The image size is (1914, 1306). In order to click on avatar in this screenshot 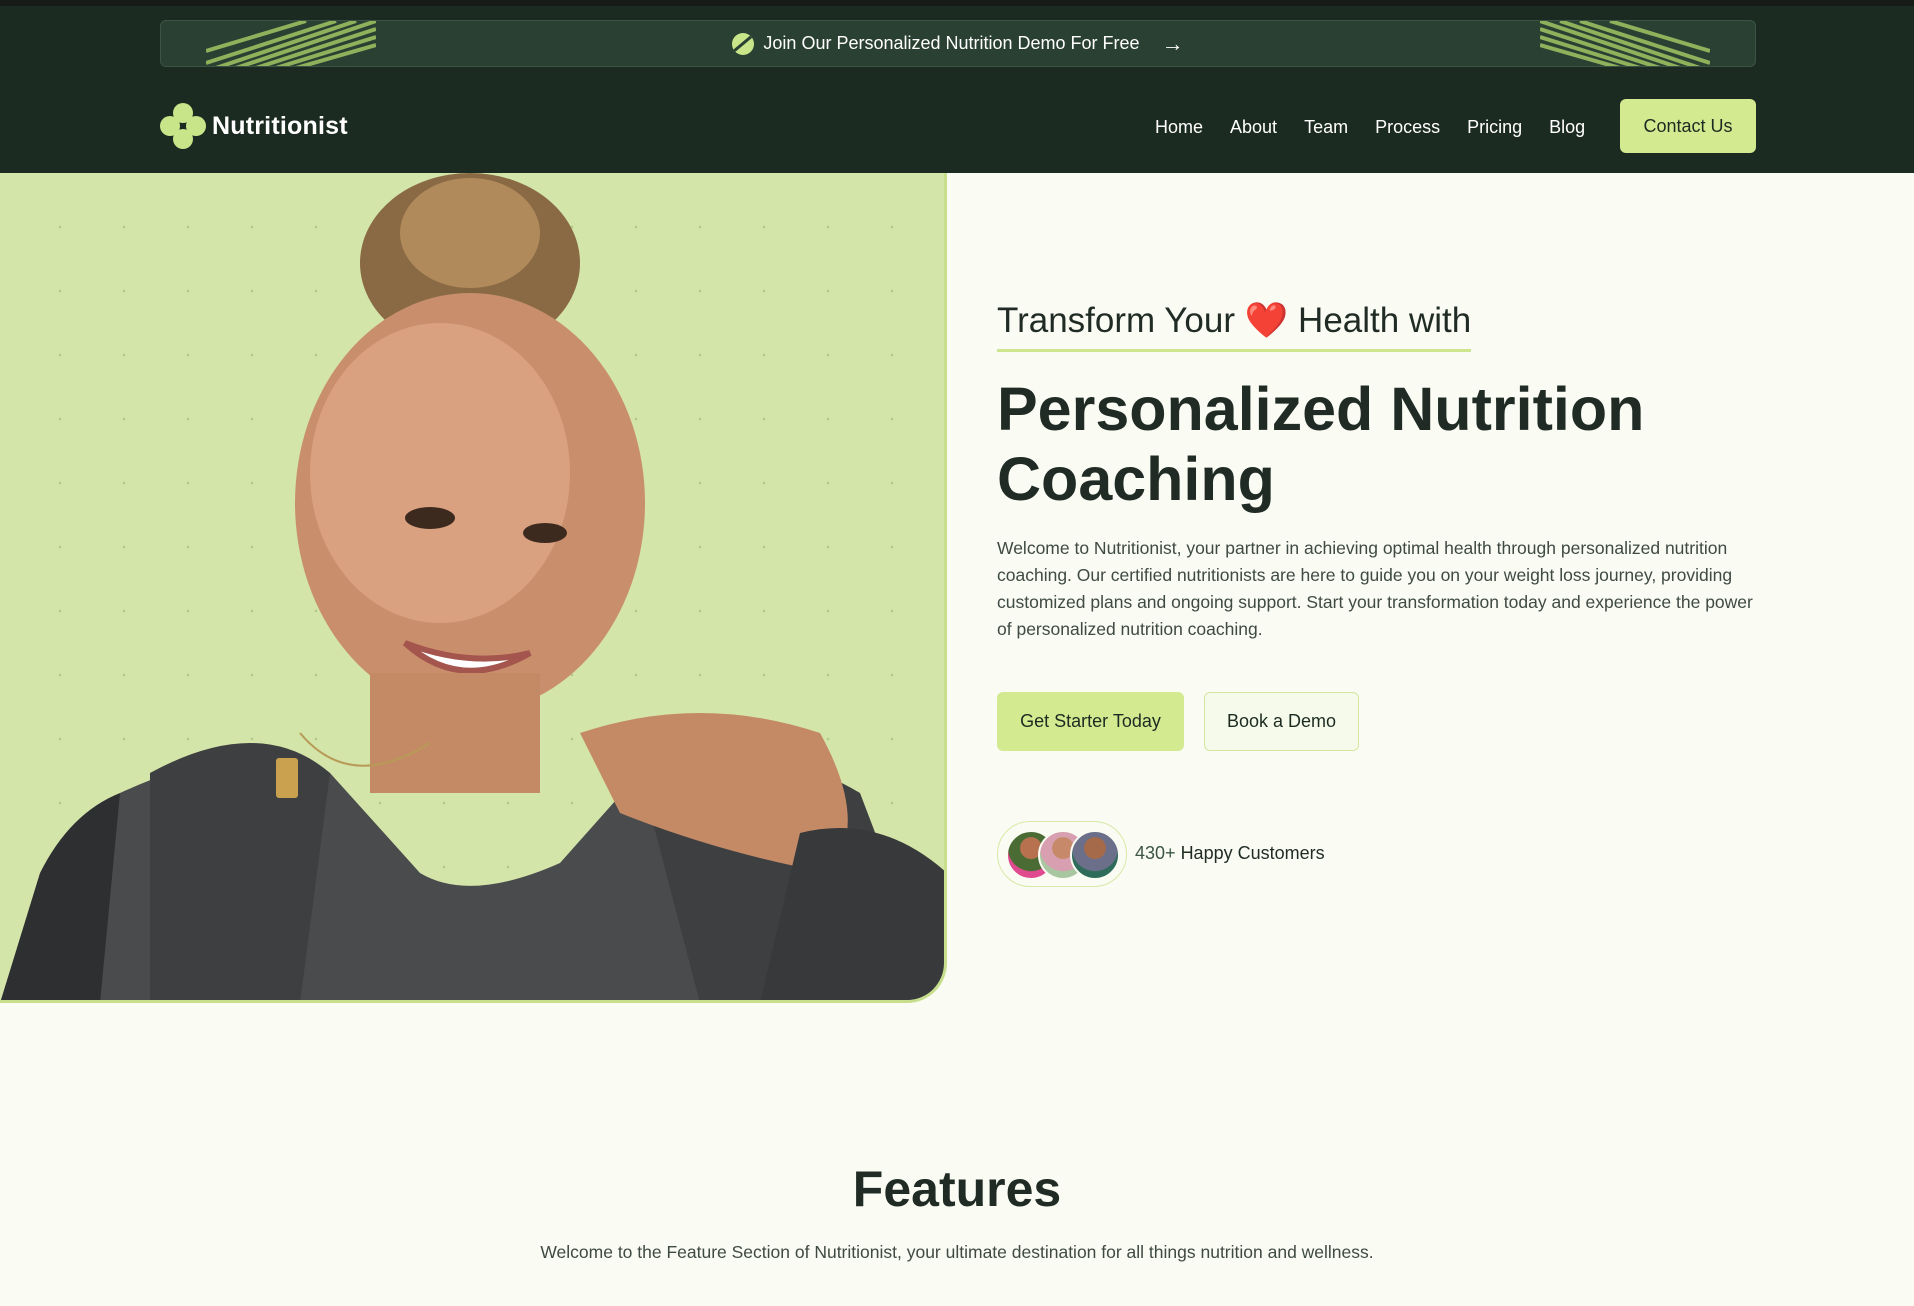, I will do `click(1095, 855)`.